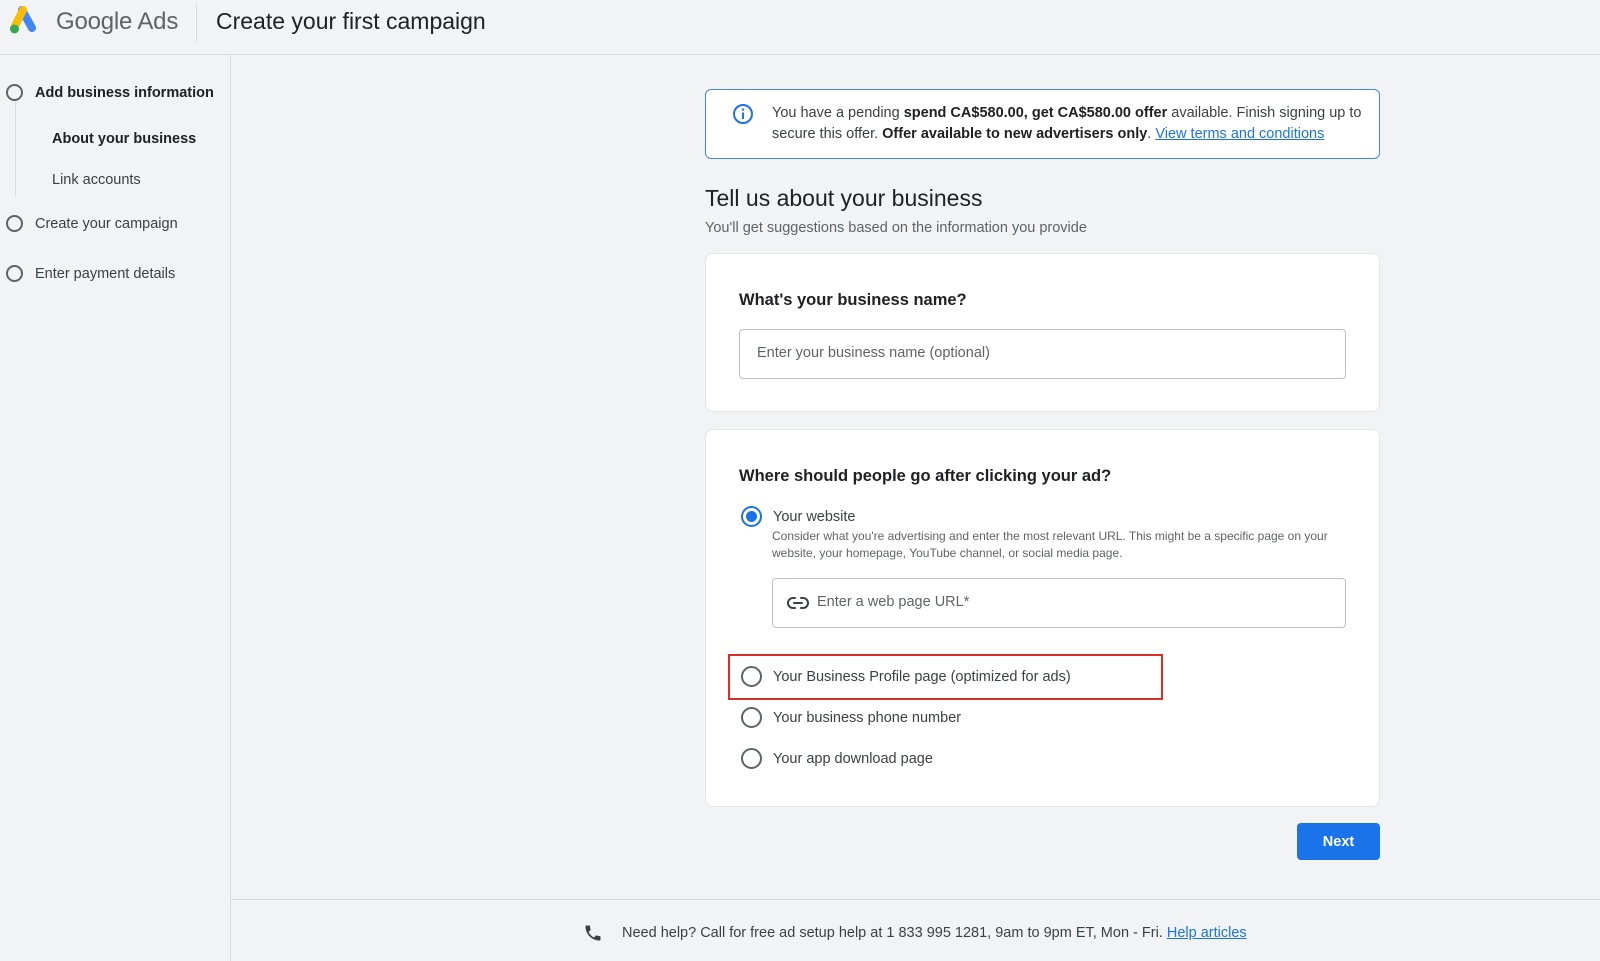  What do you see at coordinates (873, 353) in the screenshot?
I see `business-name-placeholder: Enter your business name (optional)` at bounding box center [873, 353].